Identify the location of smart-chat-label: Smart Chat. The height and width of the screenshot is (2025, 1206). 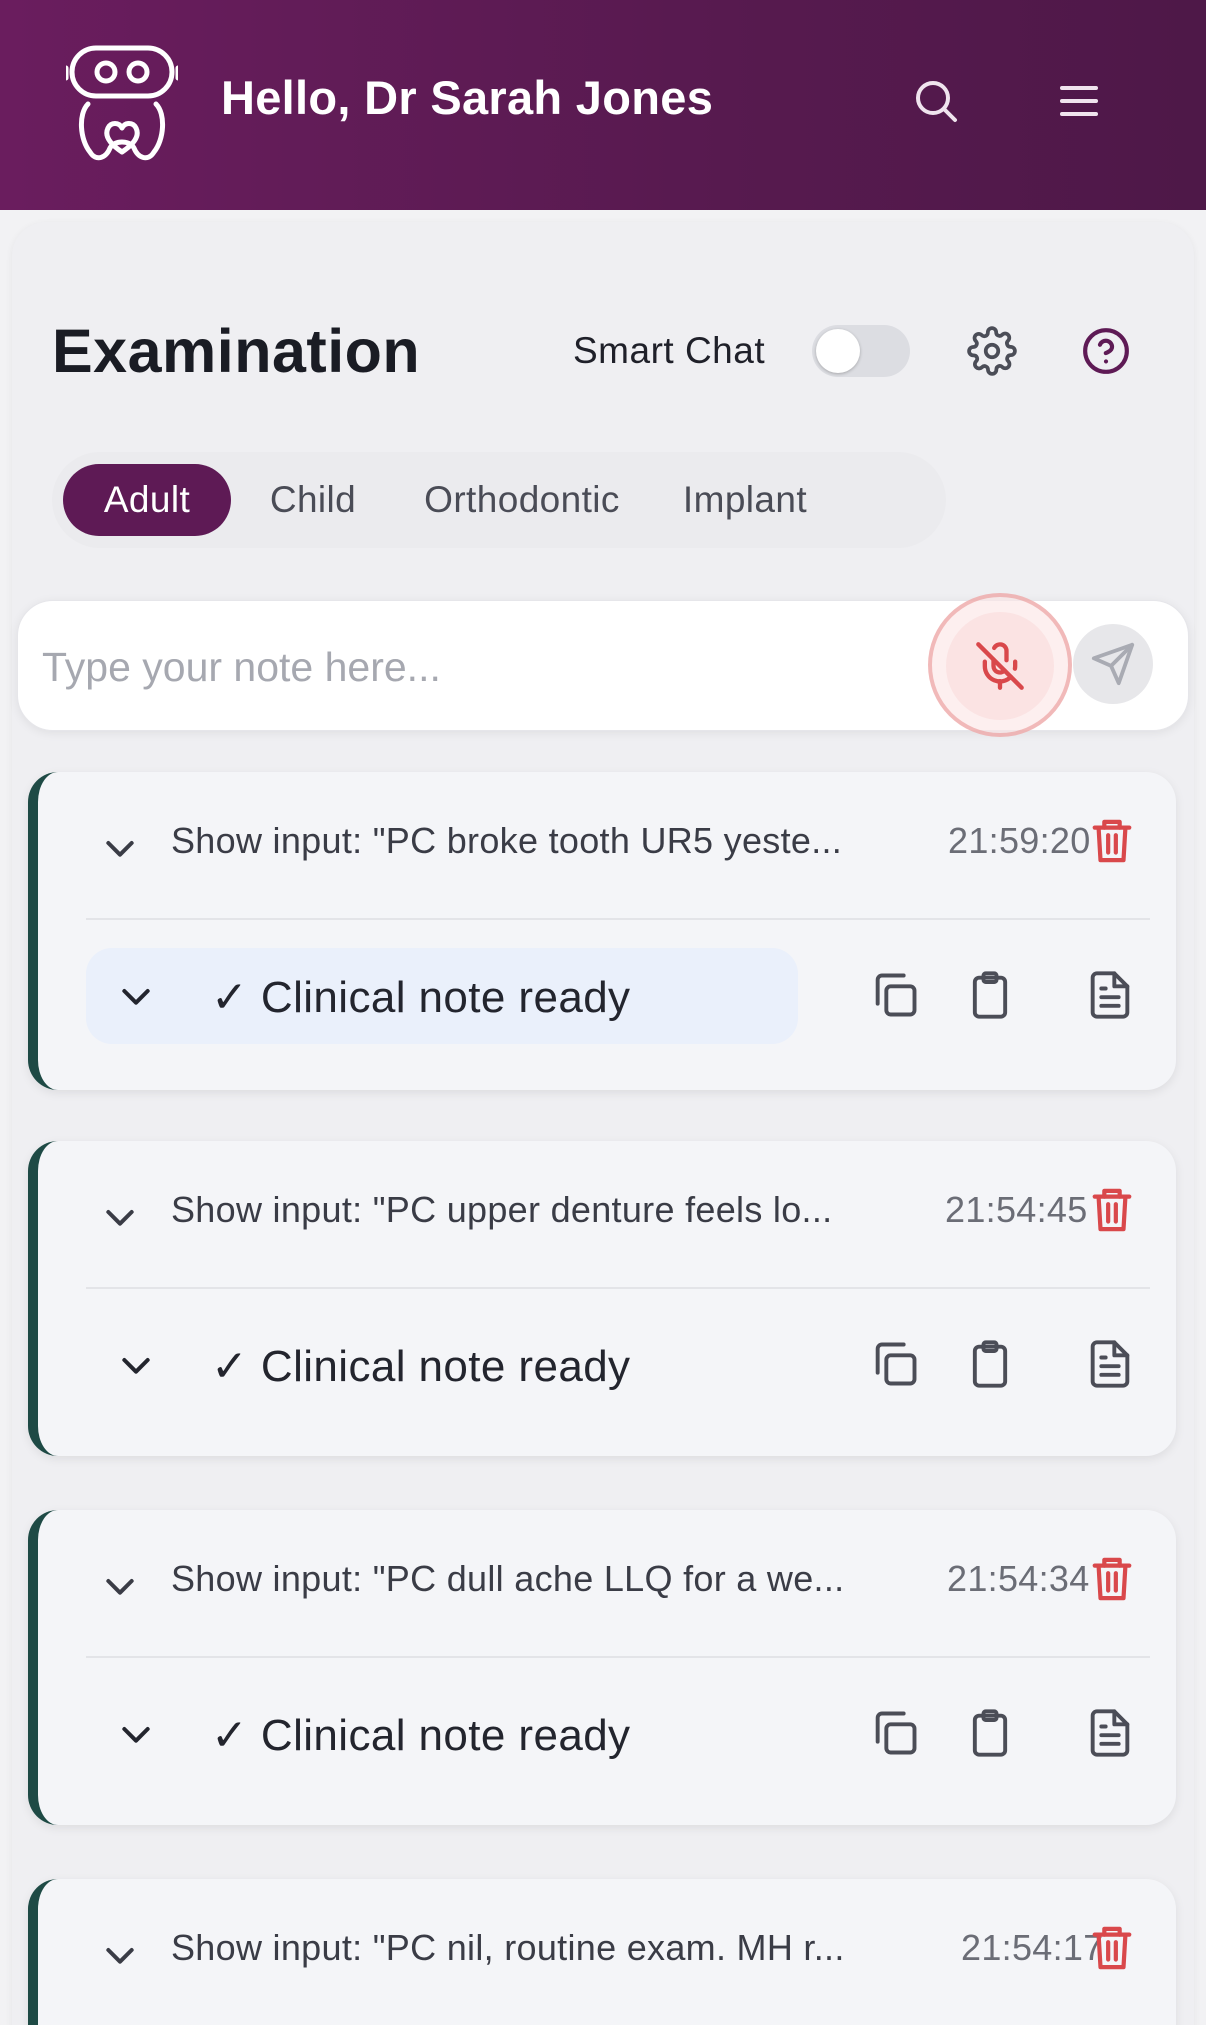
(669, 350).